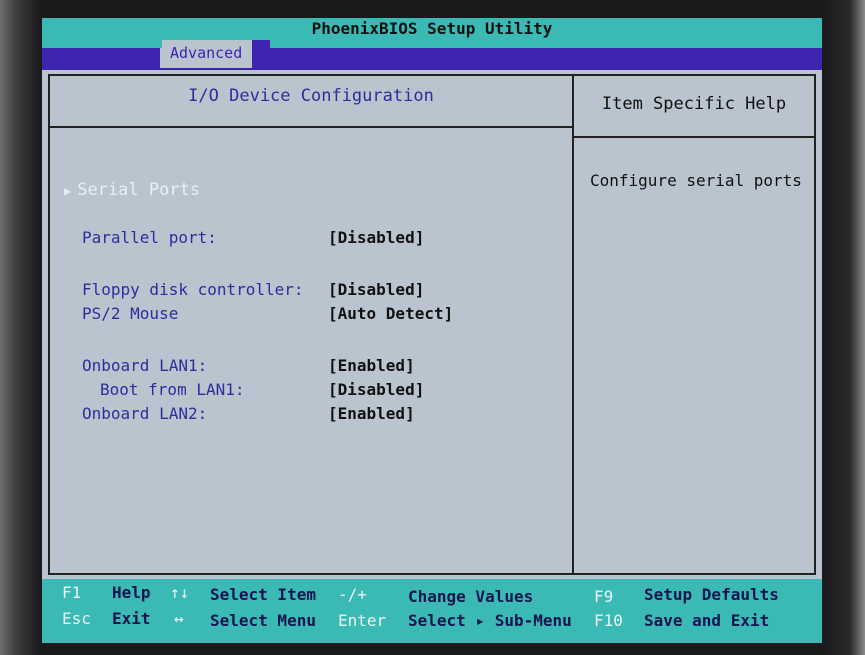 This screenshot has height=655, width=865. Describe the element at coordinates (376, 289) in the screenshot. I see `item-floppy-value: [Disabled]` at that location.